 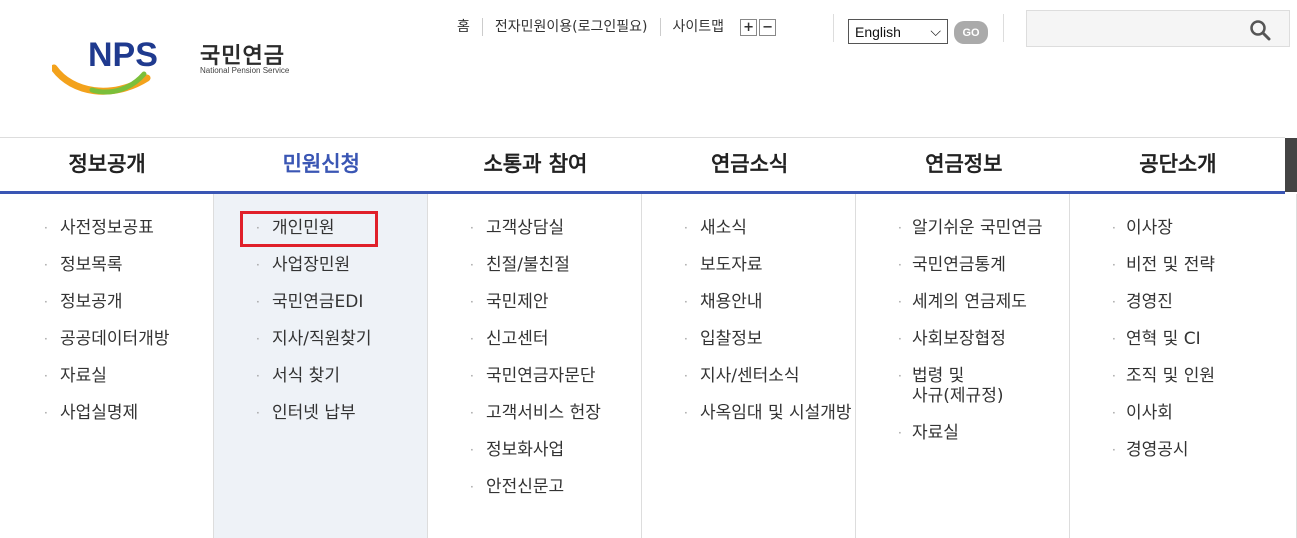 I want to click on submenu-item: 이사장, so click(x=1183, y=228).